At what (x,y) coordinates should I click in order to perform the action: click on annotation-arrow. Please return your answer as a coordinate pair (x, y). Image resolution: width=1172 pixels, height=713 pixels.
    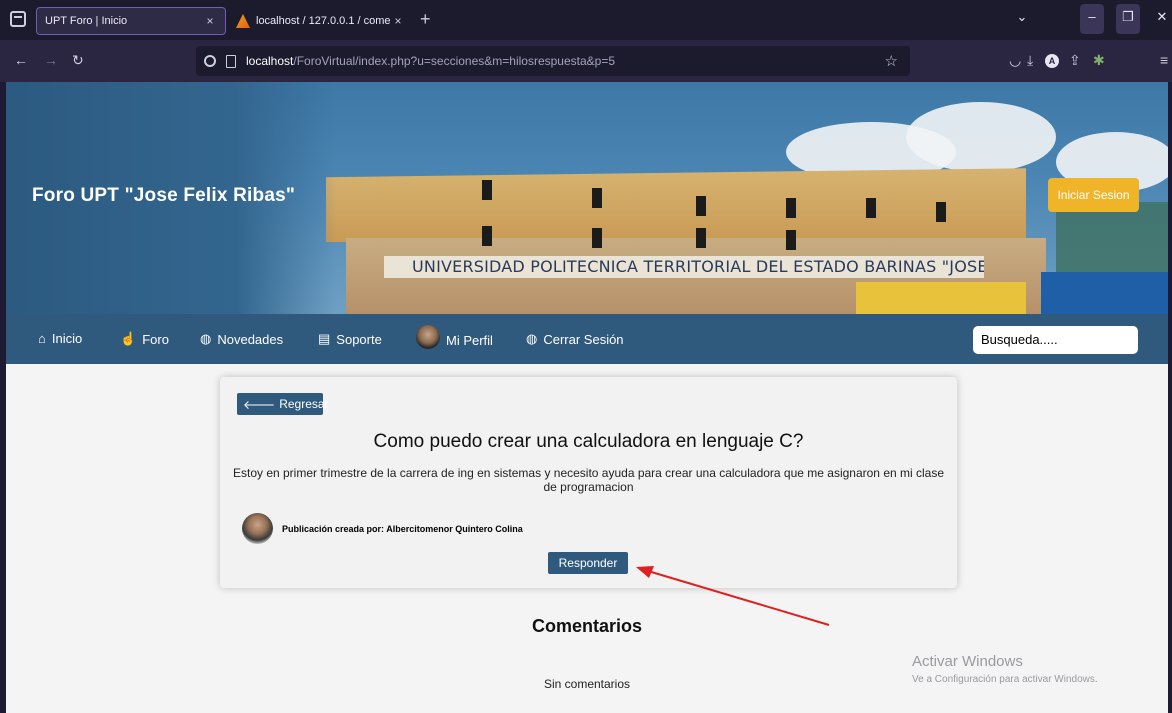
    Looking at the image, I should click on (733, 596).